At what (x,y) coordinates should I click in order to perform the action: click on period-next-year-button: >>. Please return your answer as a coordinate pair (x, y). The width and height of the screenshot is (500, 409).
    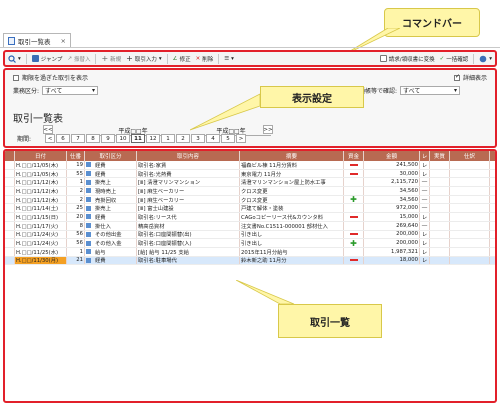
    Looking at the image, I should click on (268, 129).